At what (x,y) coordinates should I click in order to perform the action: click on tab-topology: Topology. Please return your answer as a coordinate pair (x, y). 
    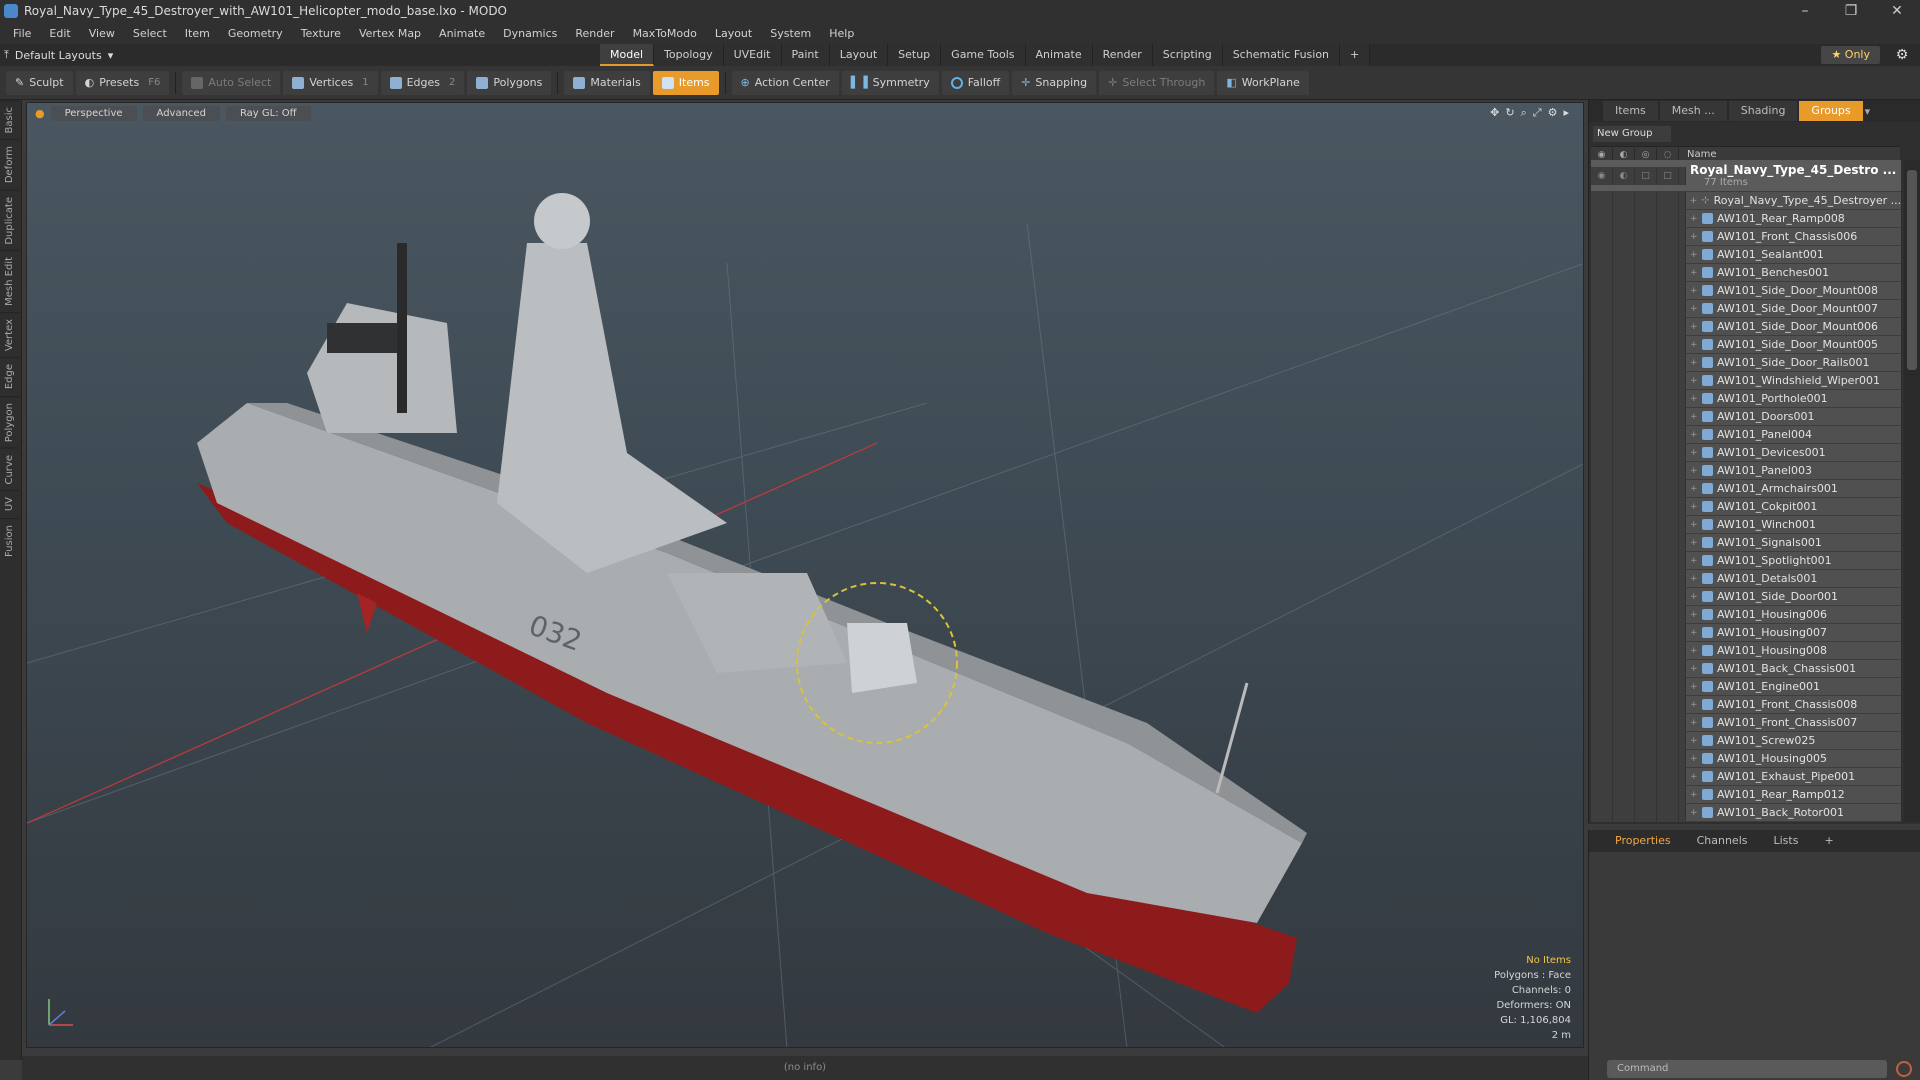
    Looking at the image, I should click on (689, 55).